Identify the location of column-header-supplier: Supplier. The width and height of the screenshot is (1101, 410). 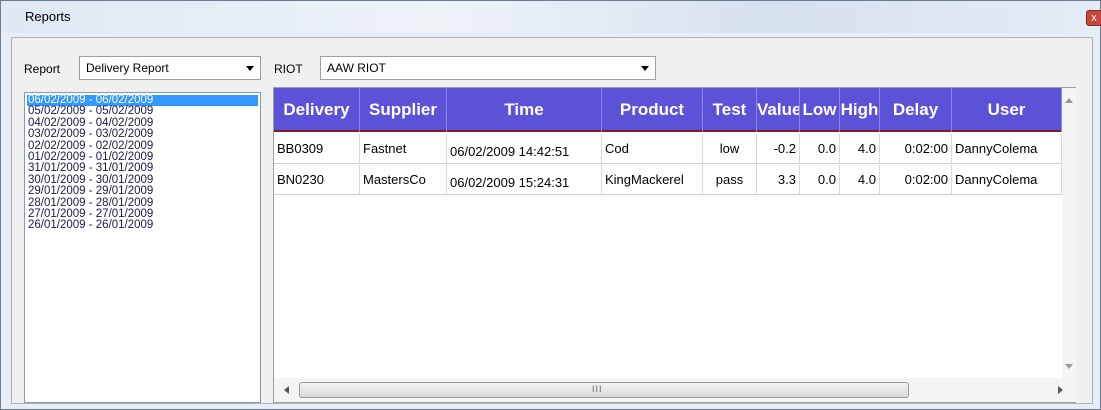
(403, 110).